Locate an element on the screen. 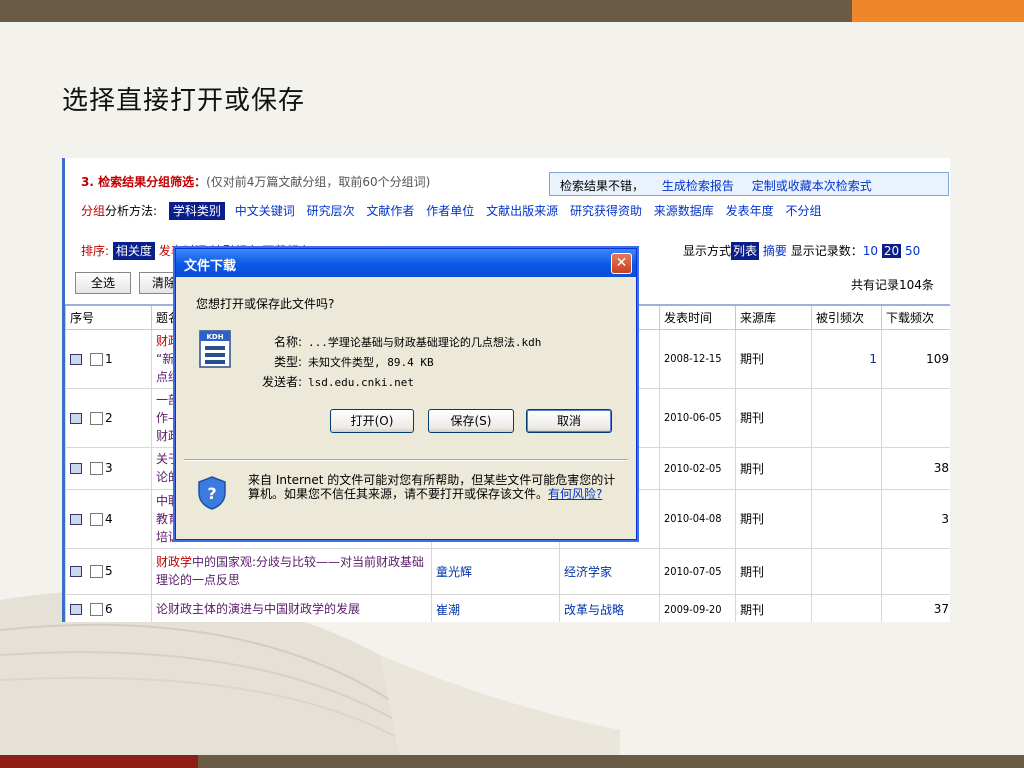  row-downloads: 38 is located at coordinates (915, 468).